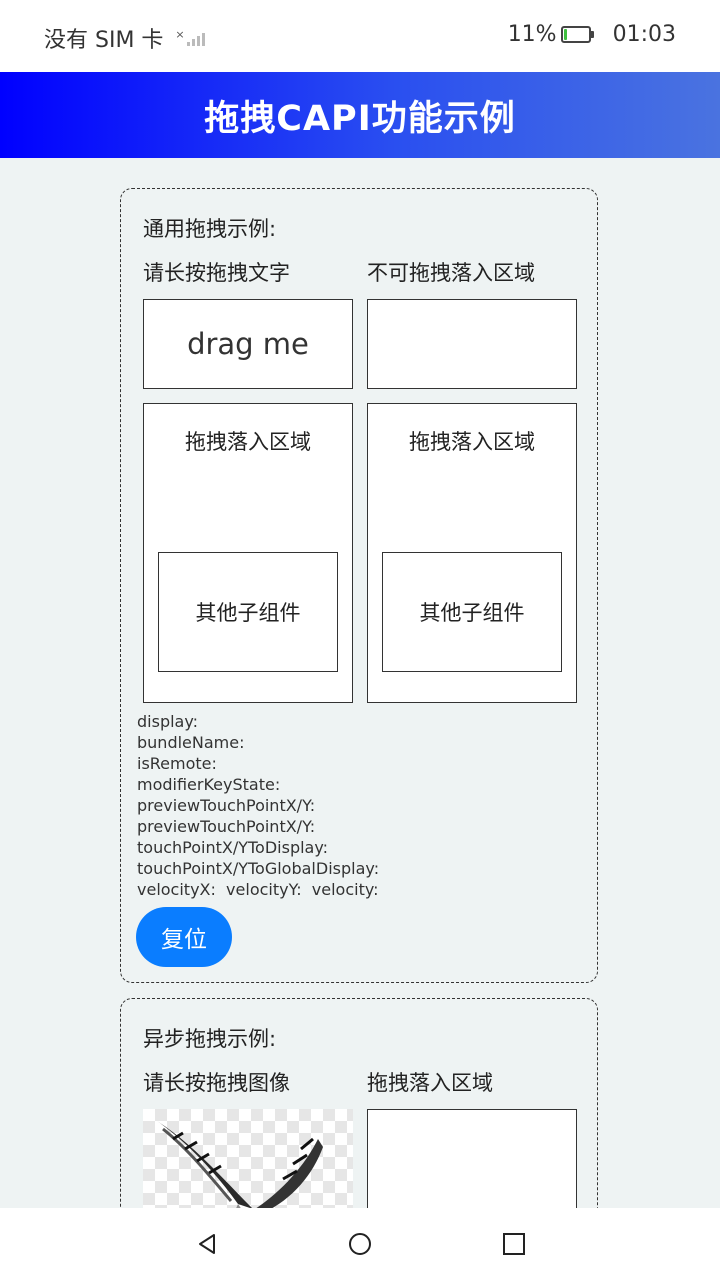  Describe the element at coordinates (532, 34) in the screenshot. I see `battery-percent: 11%` at that location.